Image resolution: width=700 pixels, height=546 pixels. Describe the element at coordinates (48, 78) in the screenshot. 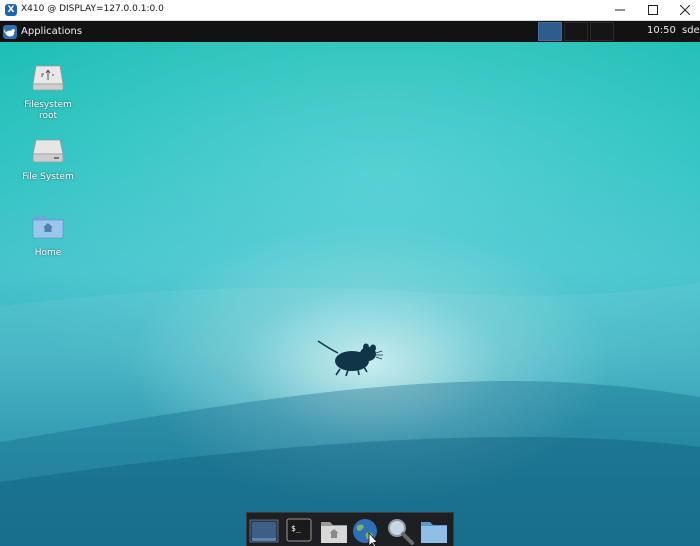

I see `usb-drive-icon` at that location.